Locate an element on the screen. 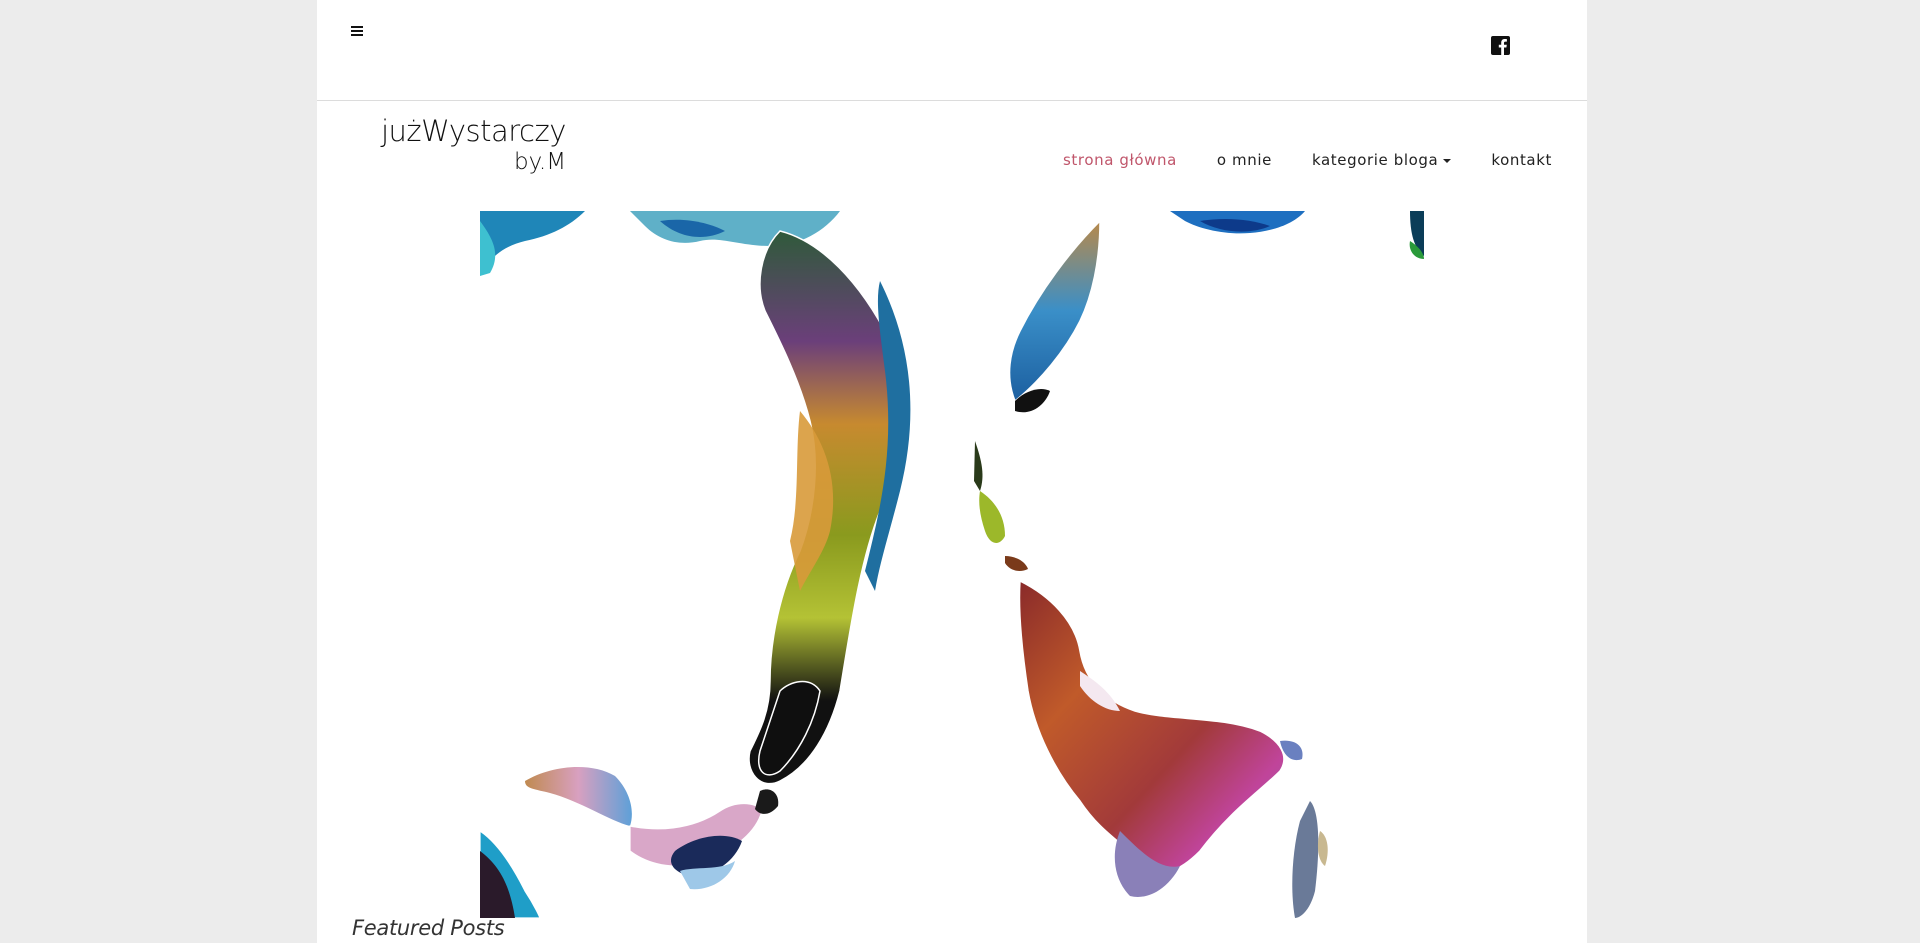 This screenshot has height=943, width=1920. caret-down-icon is located at coordinates (1447, 160).